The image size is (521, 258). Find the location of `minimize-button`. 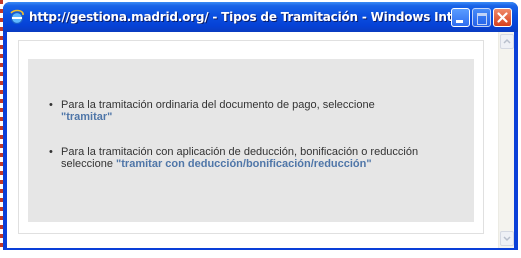

minimize-button is located at coordinates (460, 17).